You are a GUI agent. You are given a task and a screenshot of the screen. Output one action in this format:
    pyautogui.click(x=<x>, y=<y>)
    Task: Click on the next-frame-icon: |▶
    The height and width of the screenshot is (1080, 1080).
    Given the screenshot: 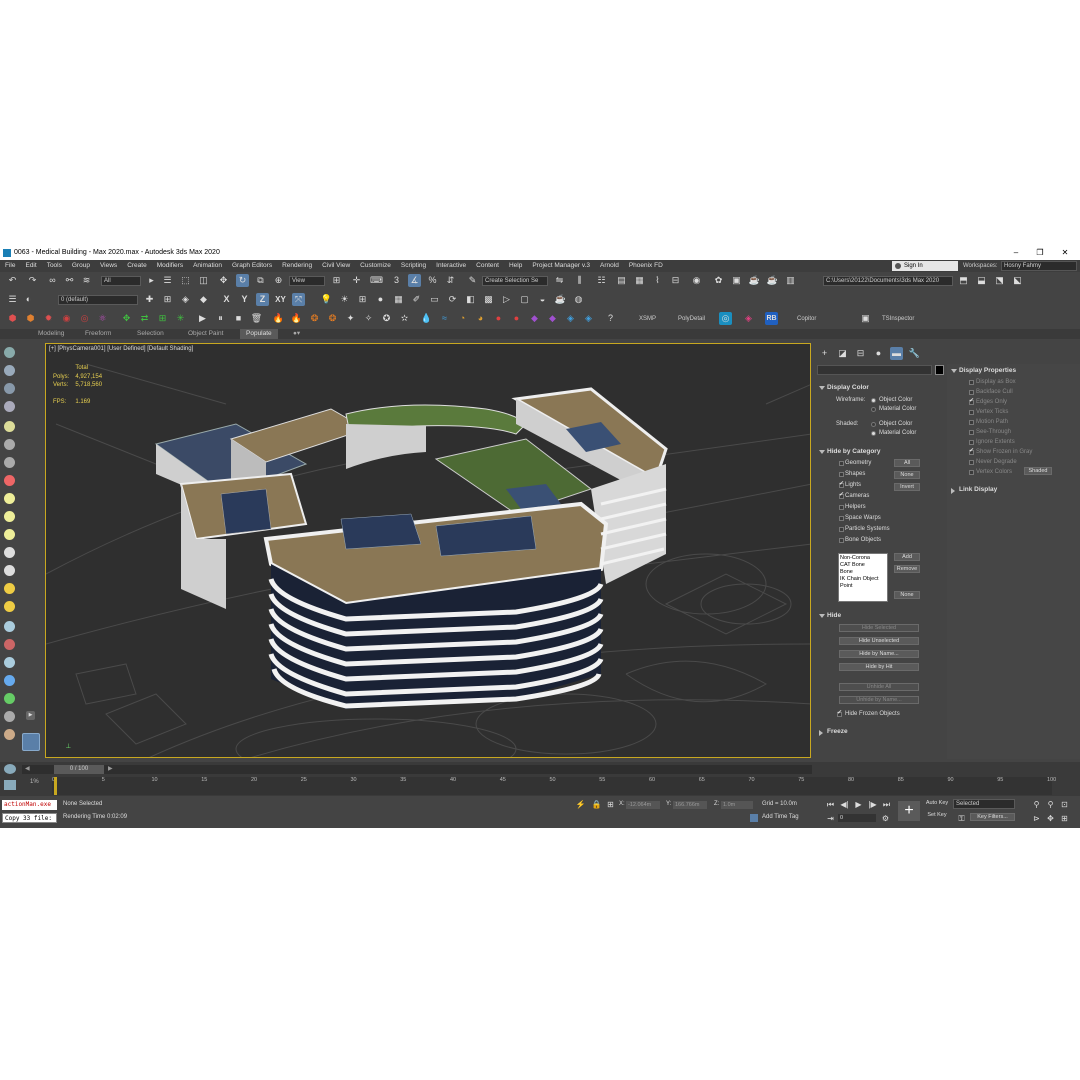 What is the action you would take?
    pyautogui.click(x=872, y=804)
    